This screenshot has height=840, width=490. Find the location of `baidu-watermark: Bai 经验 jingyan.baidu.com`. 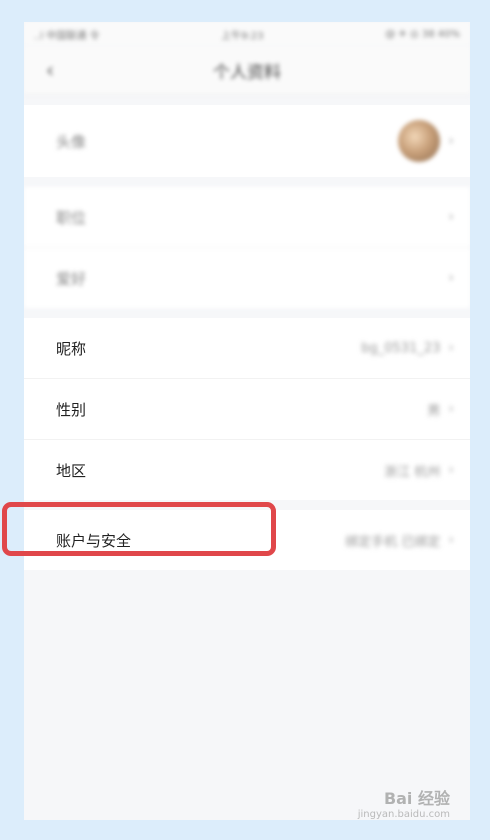

baidu-watermark: Bai 经验 jingyan.baidu.com is located at coordinates (404, 802).